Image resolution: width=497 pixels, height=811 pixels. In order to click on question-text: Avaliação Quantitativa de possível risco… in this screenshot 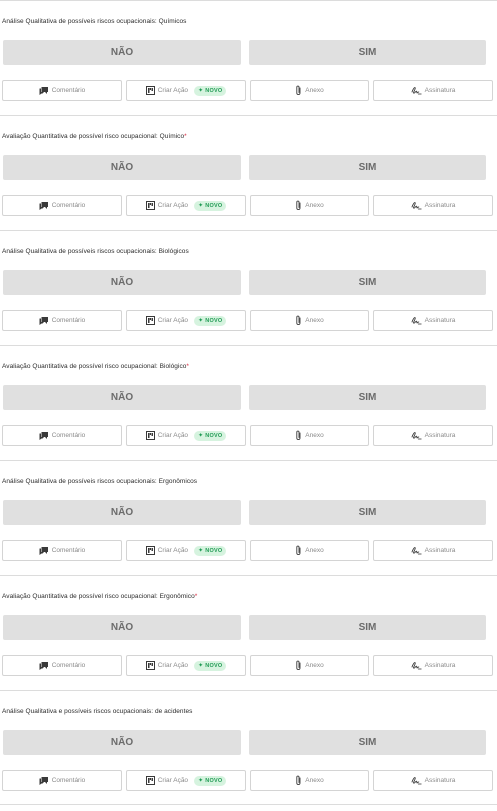, I will do `click(93, 136)`.